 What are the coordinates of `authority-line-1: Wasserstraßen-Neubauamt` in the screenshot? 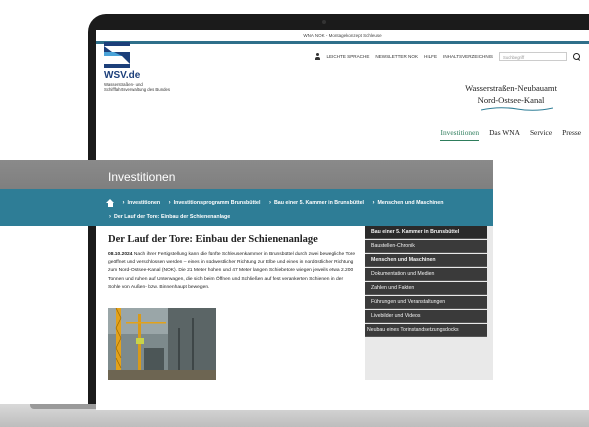 It's located at (511, 88).